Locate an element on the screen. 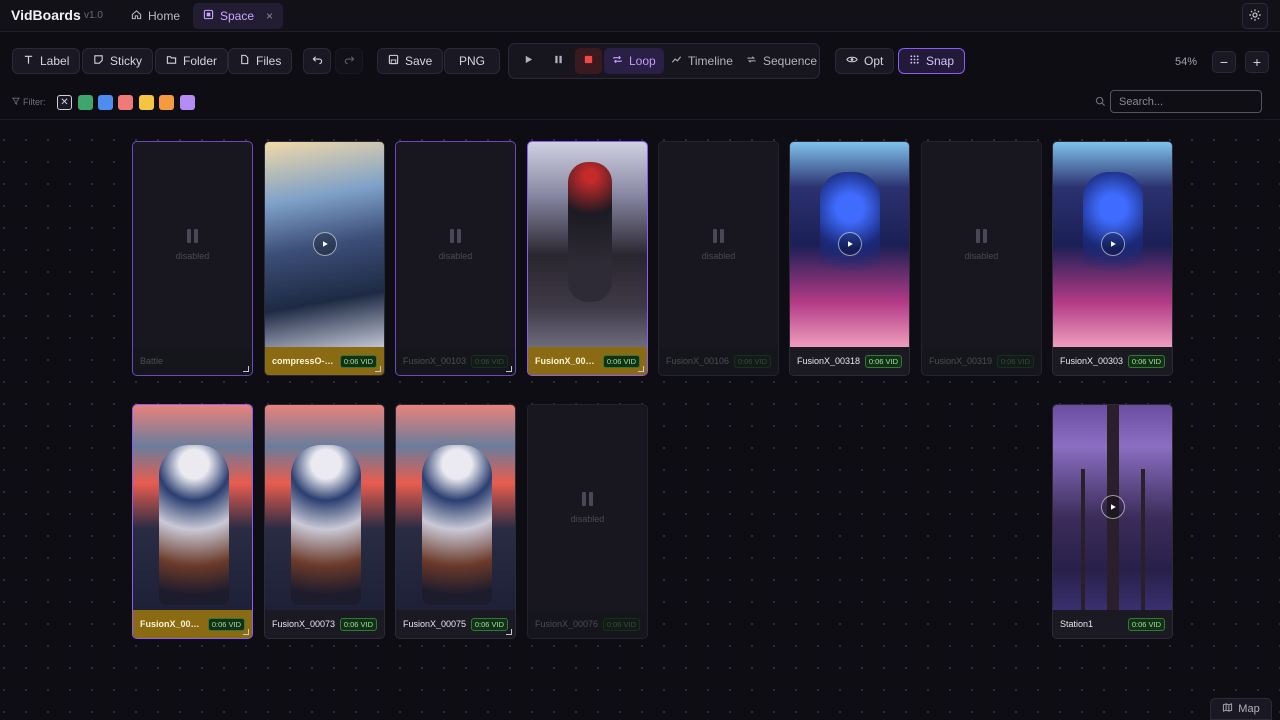 This screenshot has width=1280, height=720. playback-controls: Loop Timeline Sequence is located at coordinates (664, 61).